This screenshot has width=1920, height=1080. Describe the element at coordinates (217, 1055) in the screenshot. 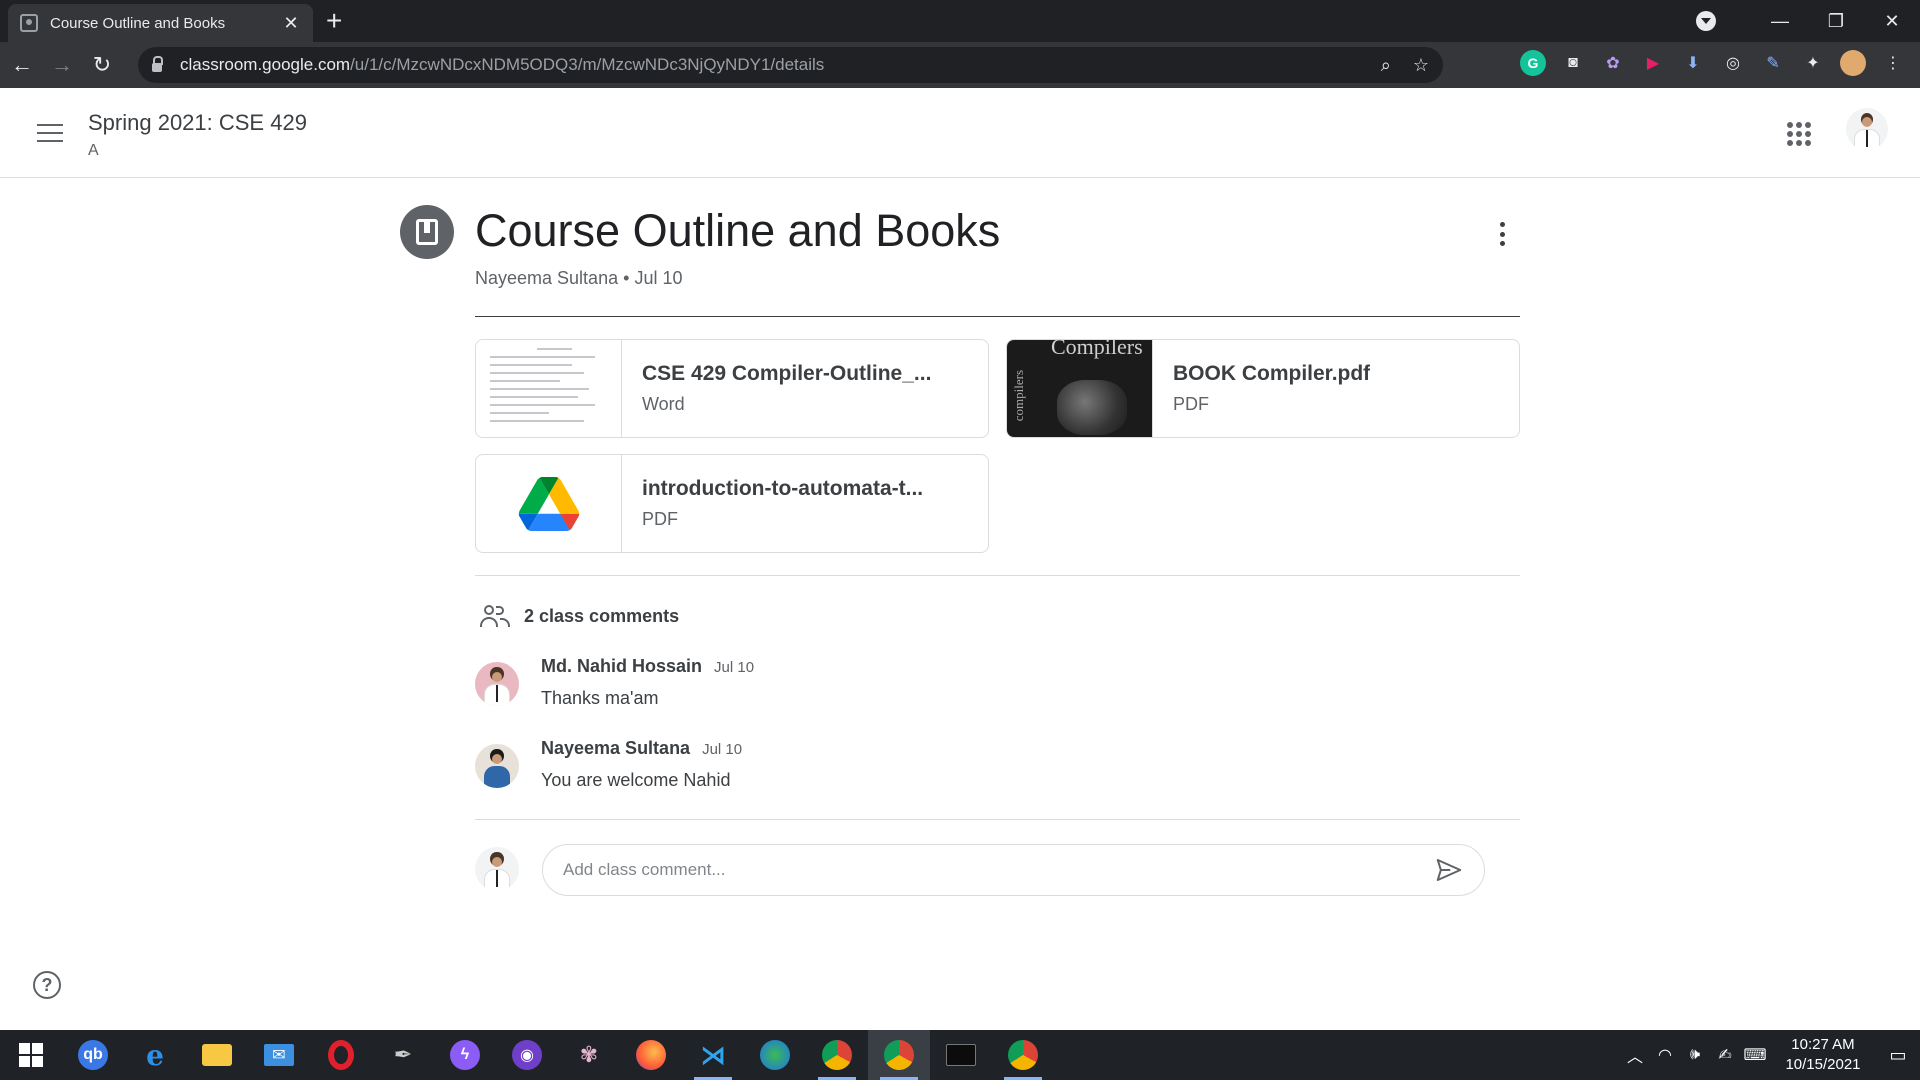

I see `taskbar-app-explorer` at that location.